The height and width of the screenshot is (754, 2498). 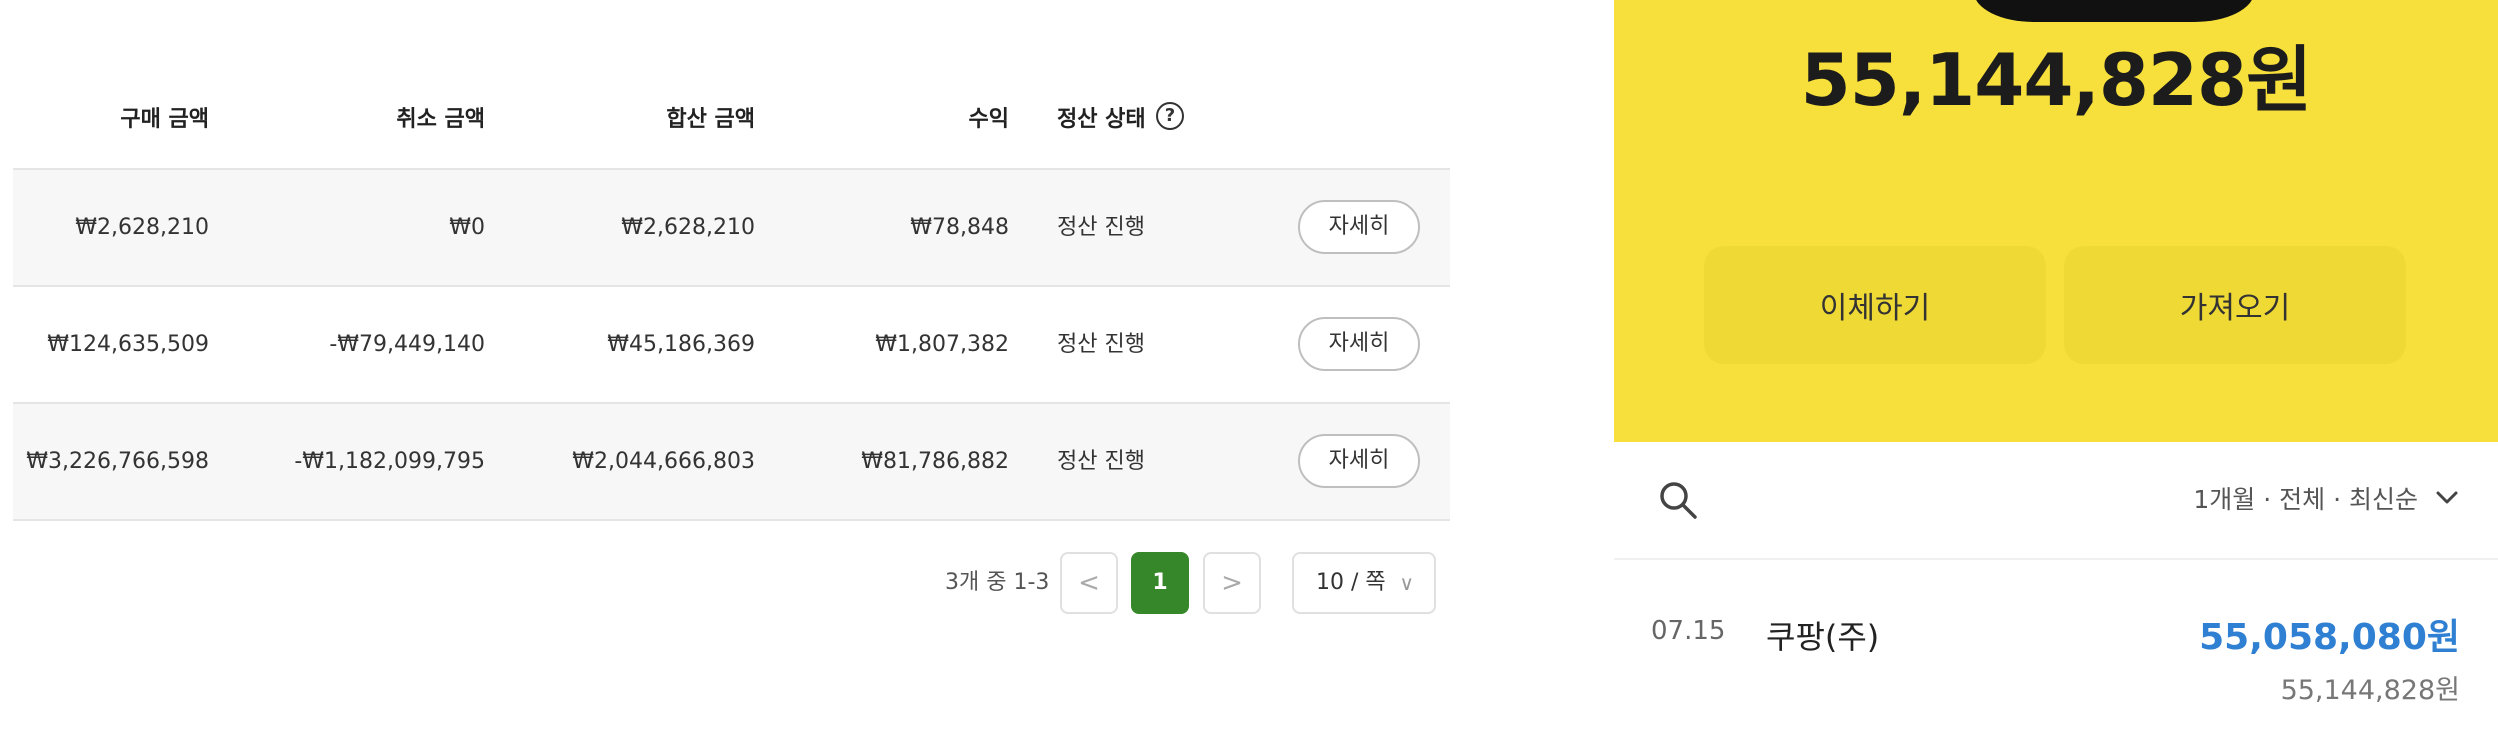 What do you see at coordinates (942, 344) in the screenshot?
I see `cell-profit: ₩1,807,382` at bounding box center [942, 344].